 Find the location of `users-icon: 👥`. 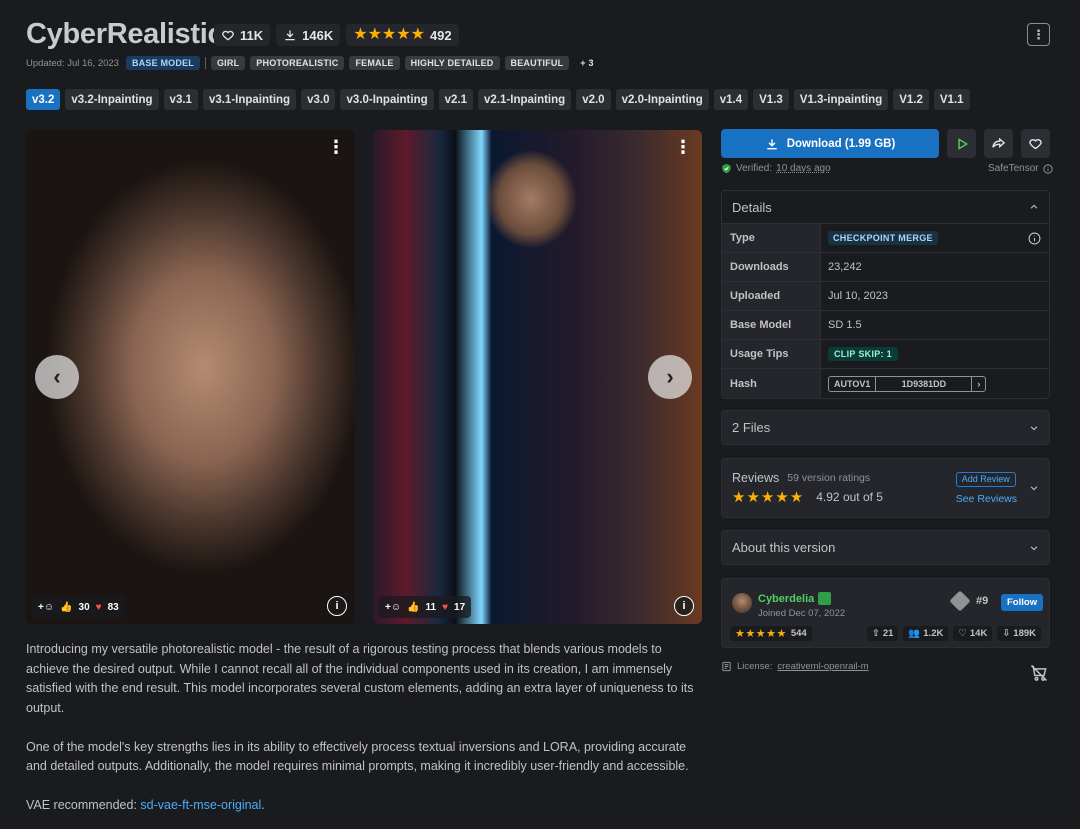

users-icon: 👥 is located at coordinates (914, 633).